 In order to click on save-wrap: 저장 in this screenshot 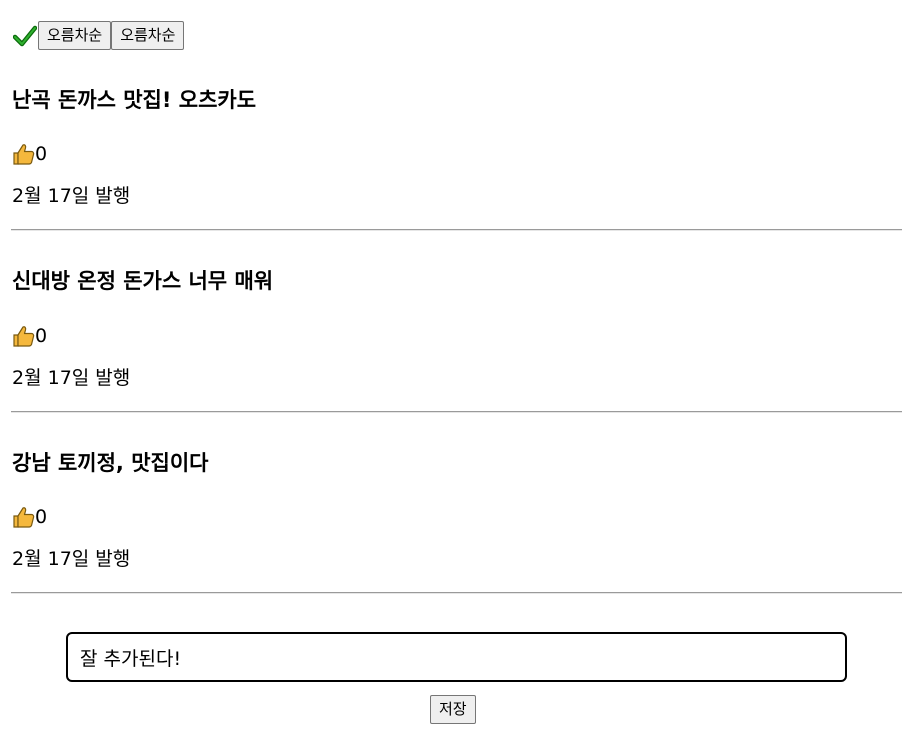, I will do `click(453, 709)`.